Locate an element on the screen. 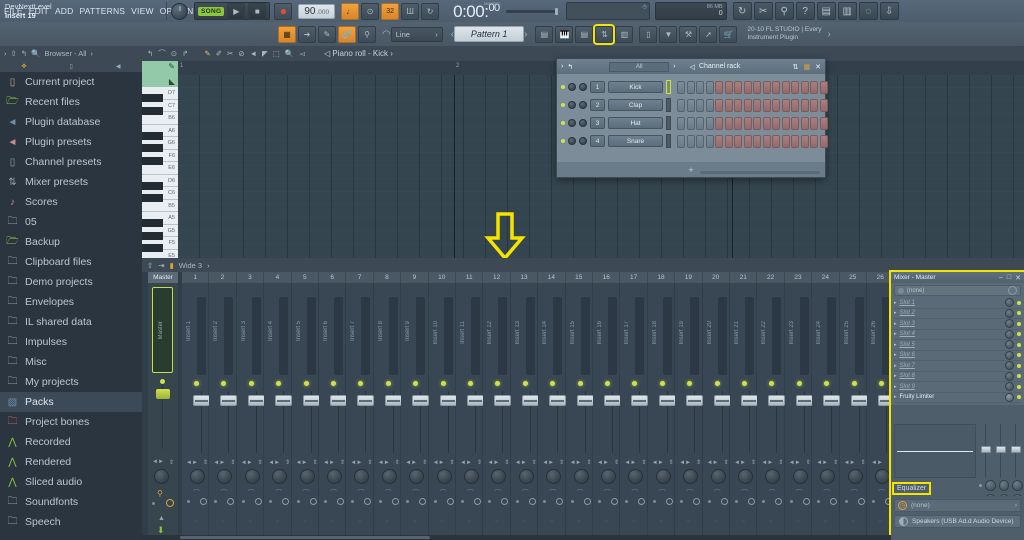  chat-icon: ◌ is located at coordinates (868, 11).